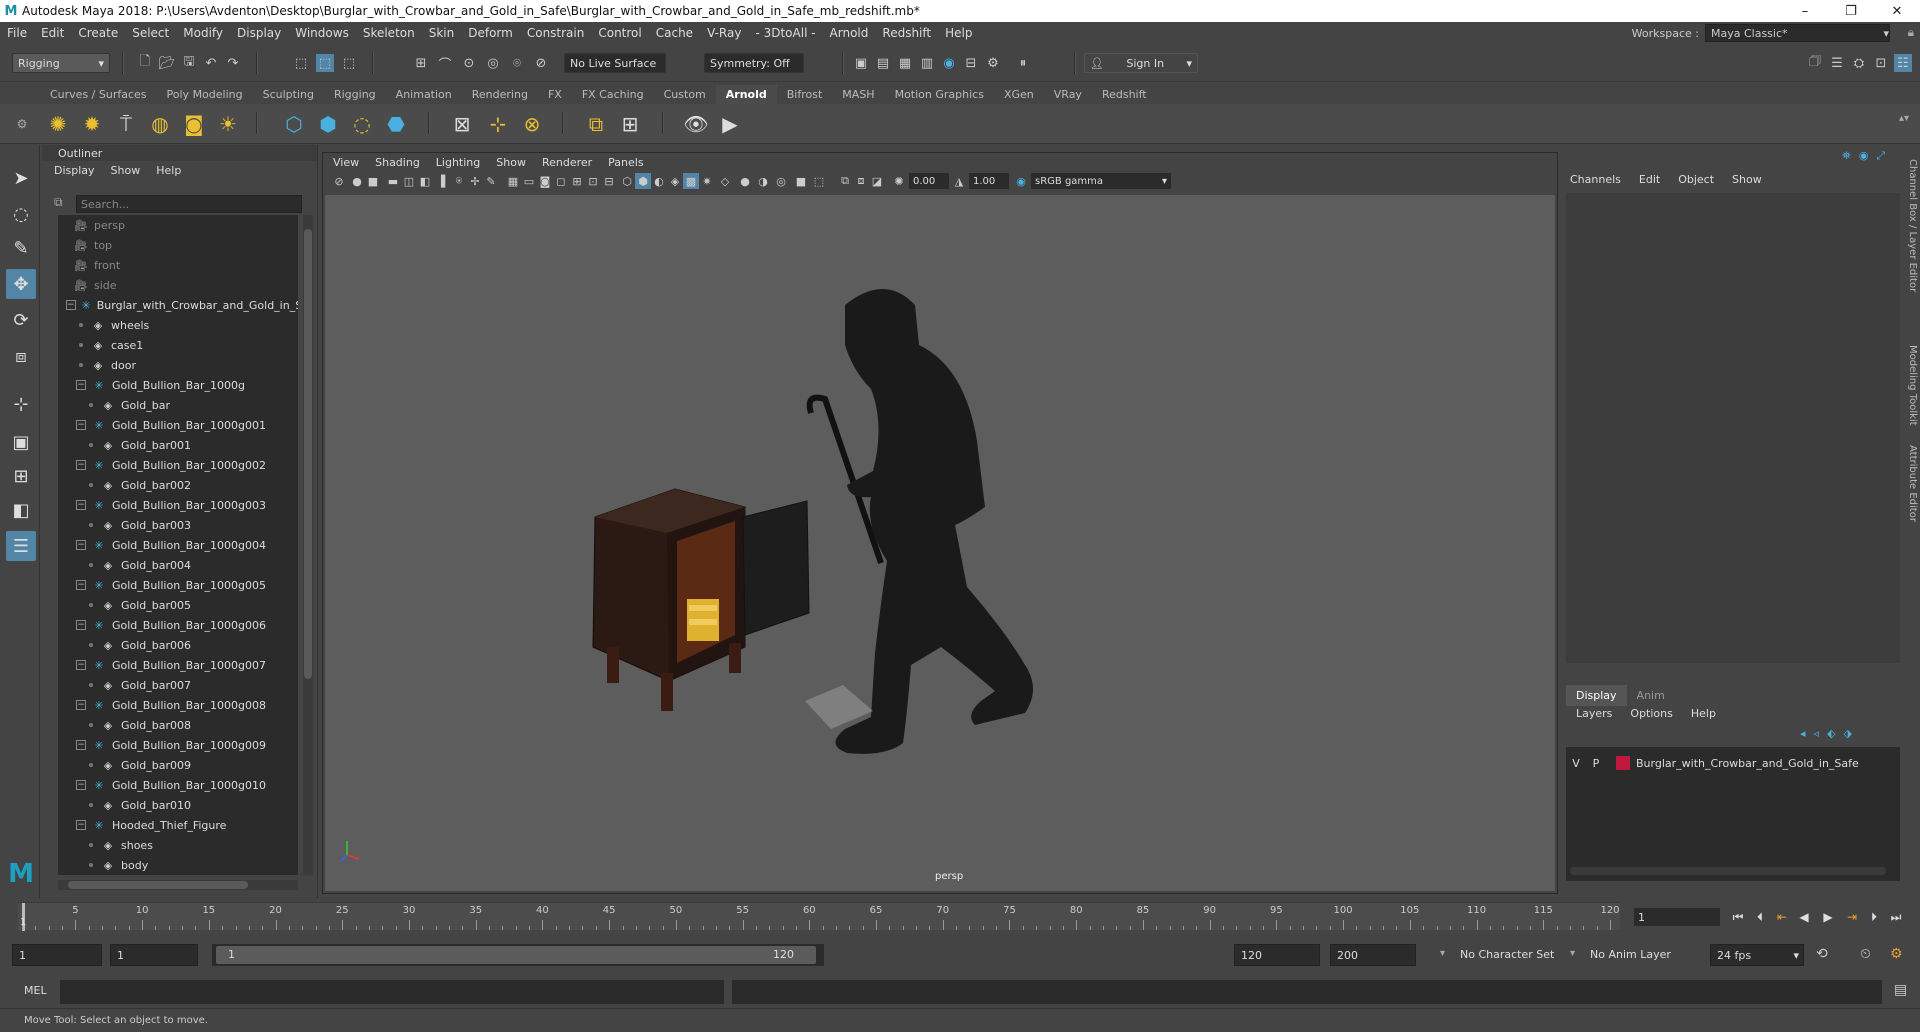 This screenshot has width=1920, height=1032. Describe the element at coordinates (1897, 11) in the screenshot. I see `close-button: ✕` at that location.